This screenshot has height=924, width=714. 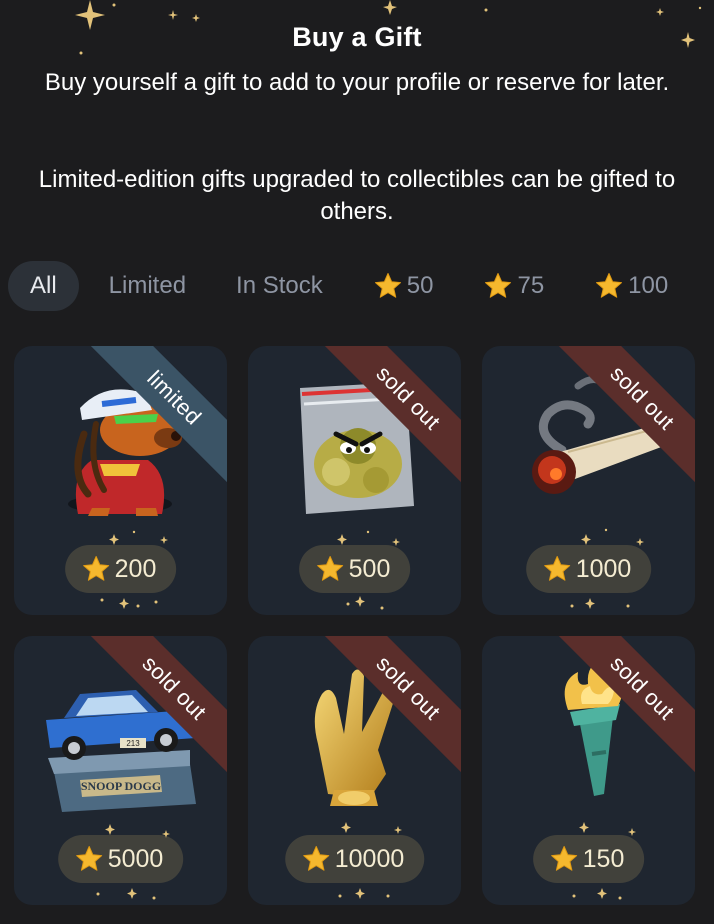 I want to click on gift-card: sold out 1000, so click(x=588, y=480).